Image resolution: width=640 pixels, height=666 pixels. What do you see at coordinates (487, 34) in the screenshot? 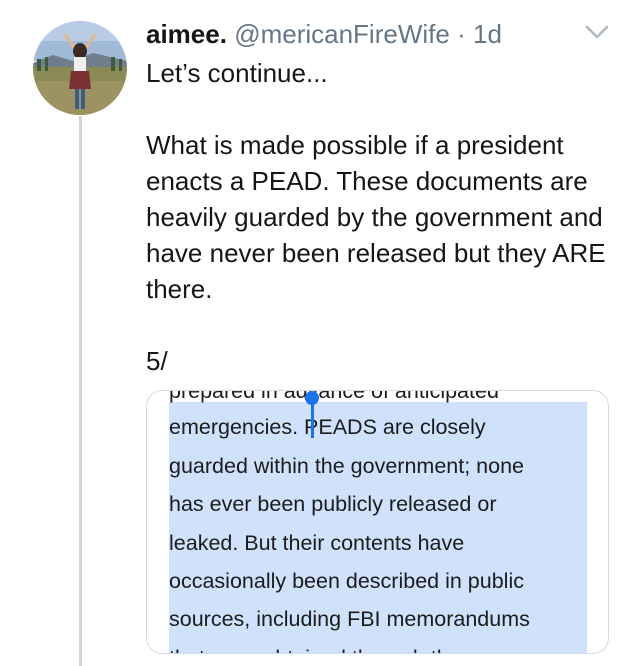
I see `timestamp: 1d` at bounding box center [487, 34].